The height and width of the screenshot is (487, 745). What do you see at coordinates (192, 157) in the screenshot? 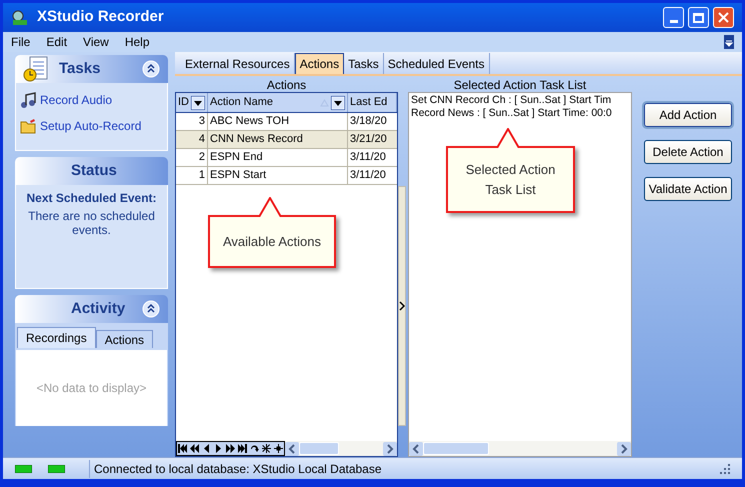
I see `table-cell: 2` at bounding box center [192, 157].